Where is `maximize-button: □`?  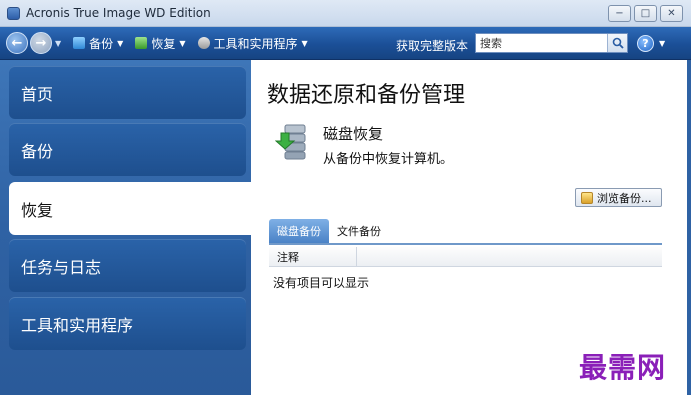 maximize-button: □ is located at coordinates (645, 13).